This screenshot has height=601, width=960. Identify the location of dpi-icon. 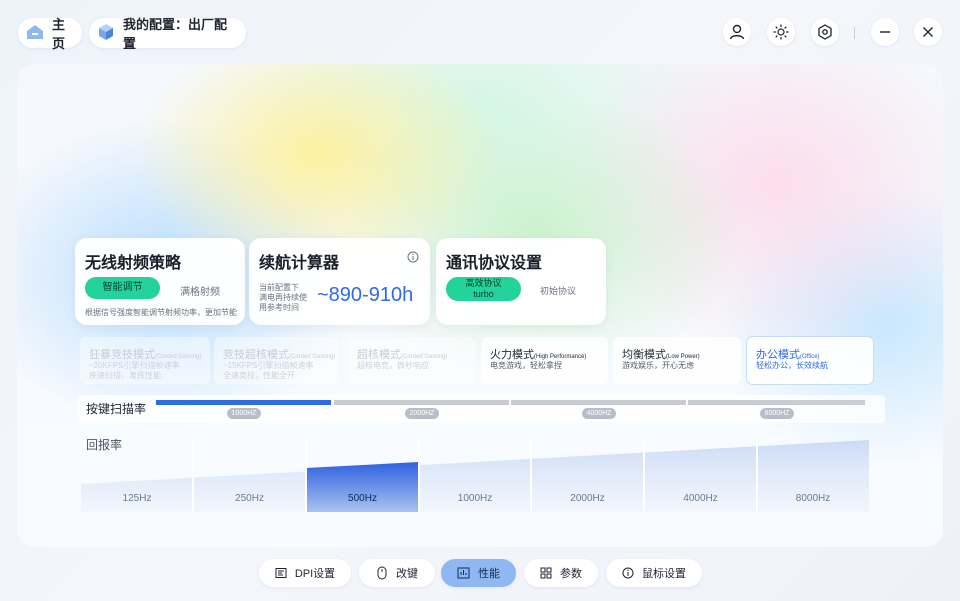
(281, 573).